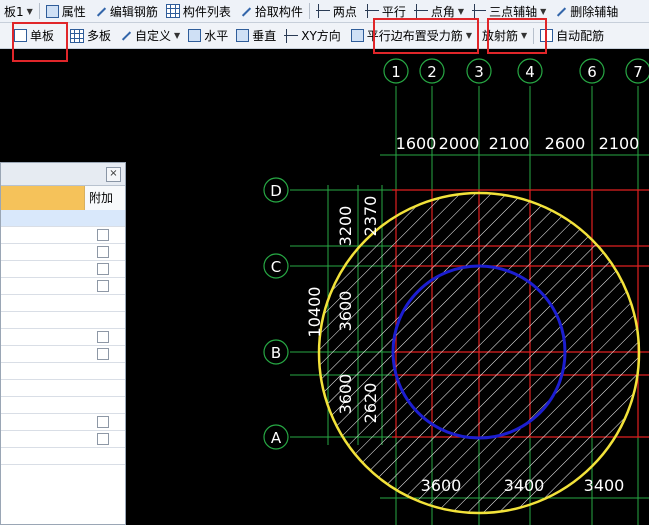  Describe the element at coordinates (271, 11) in the screenshot. I see `pick-component-button: 拾取构件` at that location.